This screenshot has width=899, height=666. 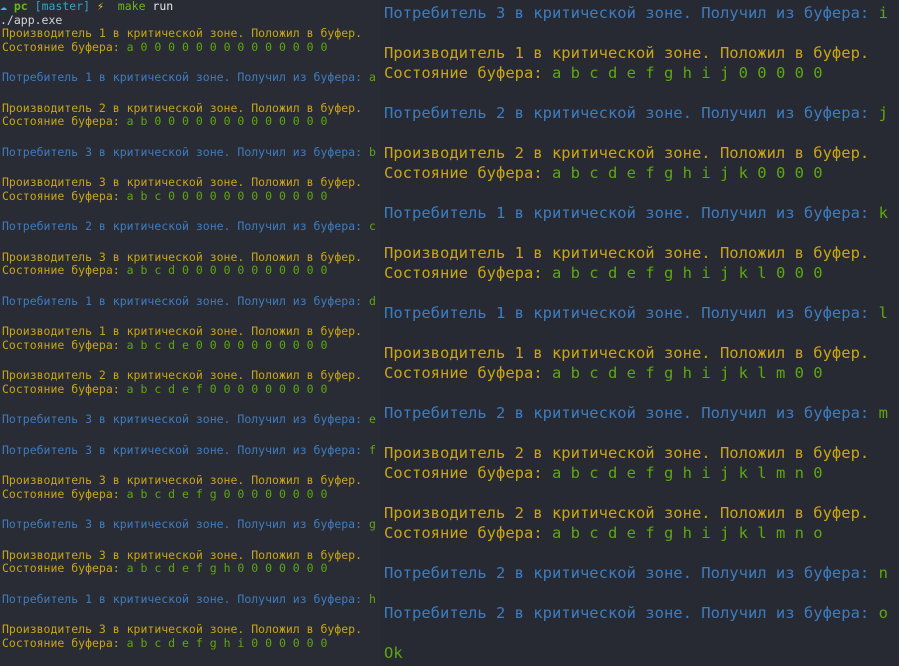 I want to click on prompt-git-branch: [master], so click(x=62, y=6).